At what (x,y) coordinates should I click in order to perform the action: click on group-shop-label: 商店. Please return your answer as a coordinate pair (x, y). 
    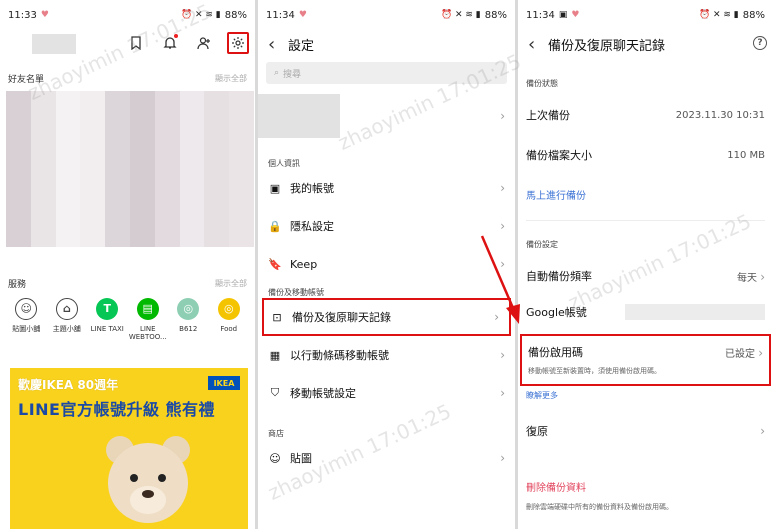
    Looking at the image, I should click on (276, 433).